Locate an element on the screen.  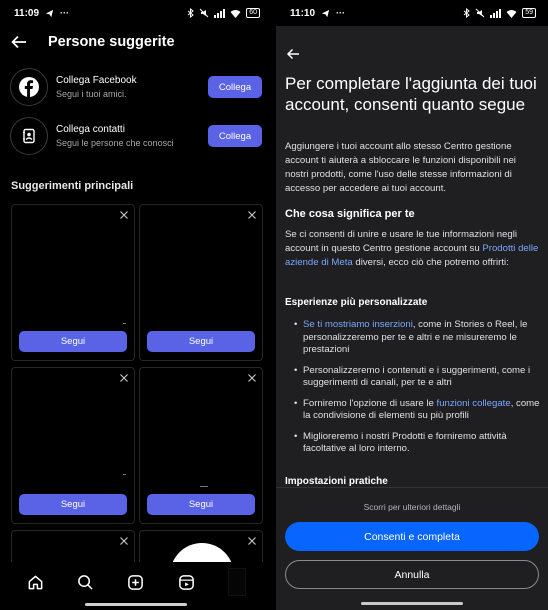
facebook-icon-wrap is located at coordinates (29, 87).